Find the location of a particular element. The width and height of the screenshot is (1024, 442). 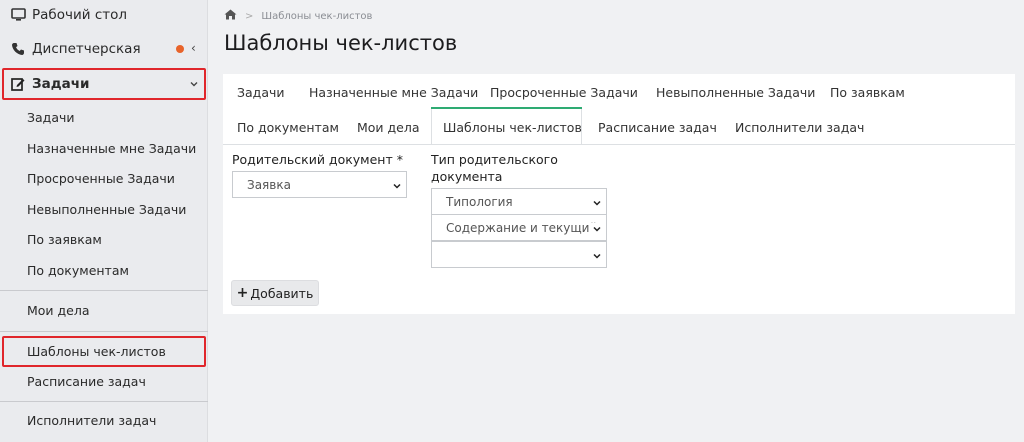

add-button-label: Добавить is located at coordinates (282, 293).